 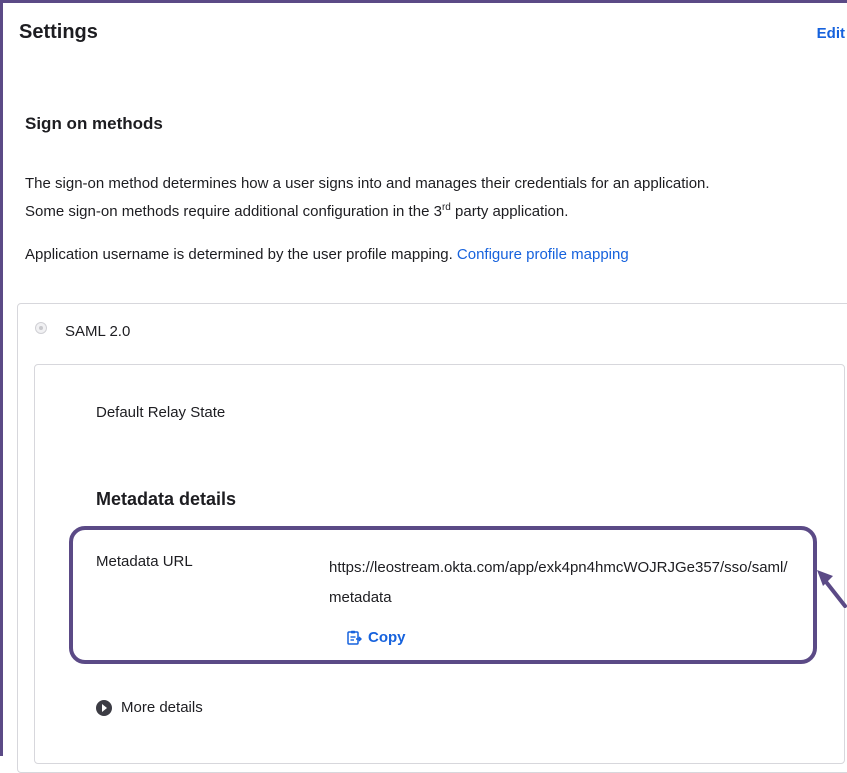 What do you see at coordinates (98, 331) in the screenshot?
I see `saml-method-label: SAML 2.0` at bounding box center [98, 331].